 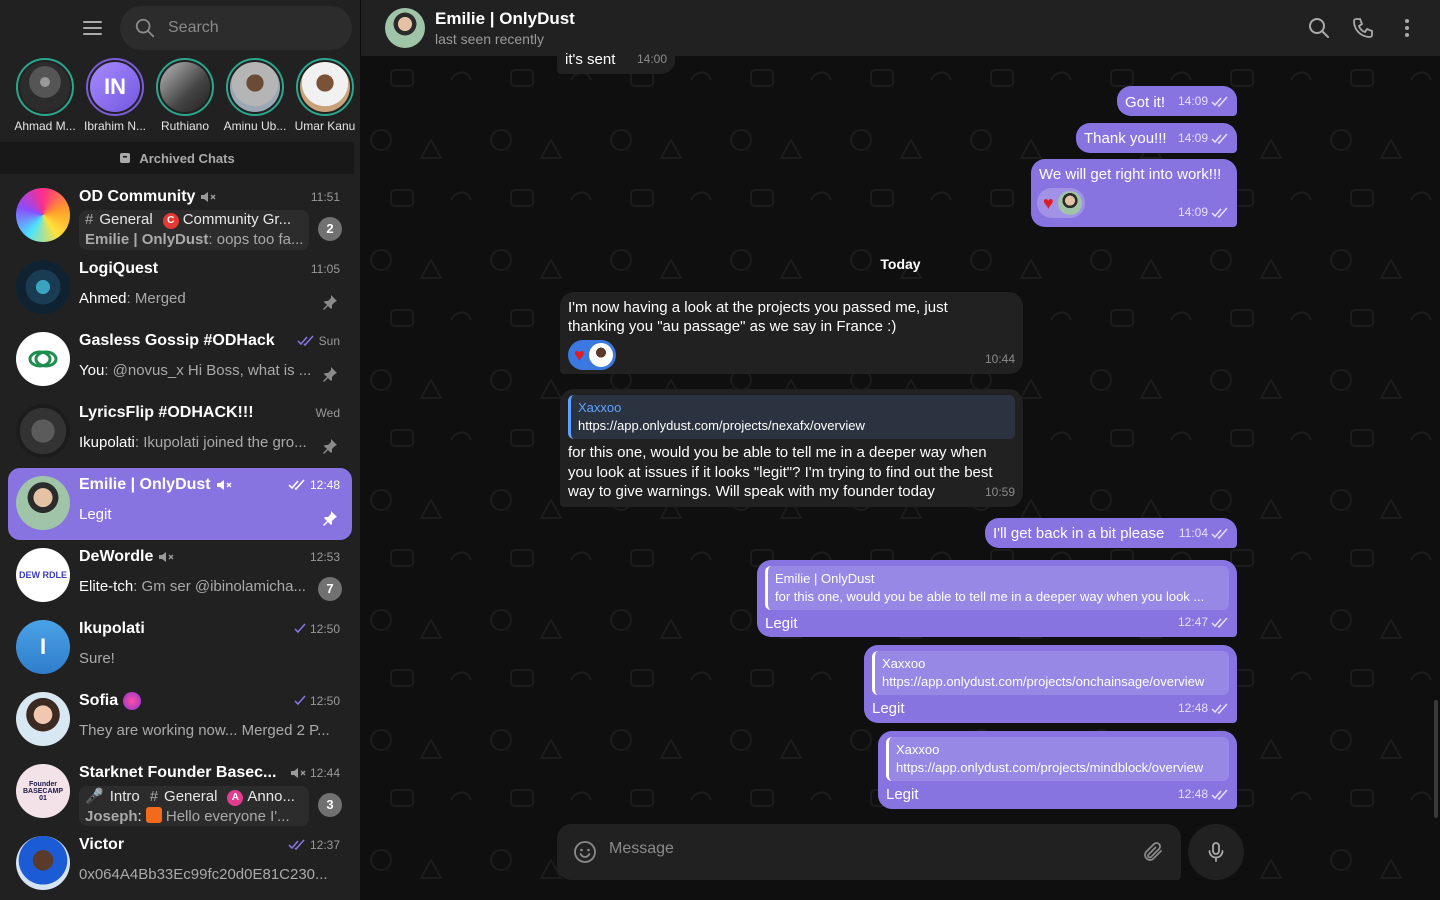 What do you see at coordinates (1111, 533) in the screenshot?
I see `message-outgoing: I'll get back in a bit please 11:04` at bounding box center [1111, 533].